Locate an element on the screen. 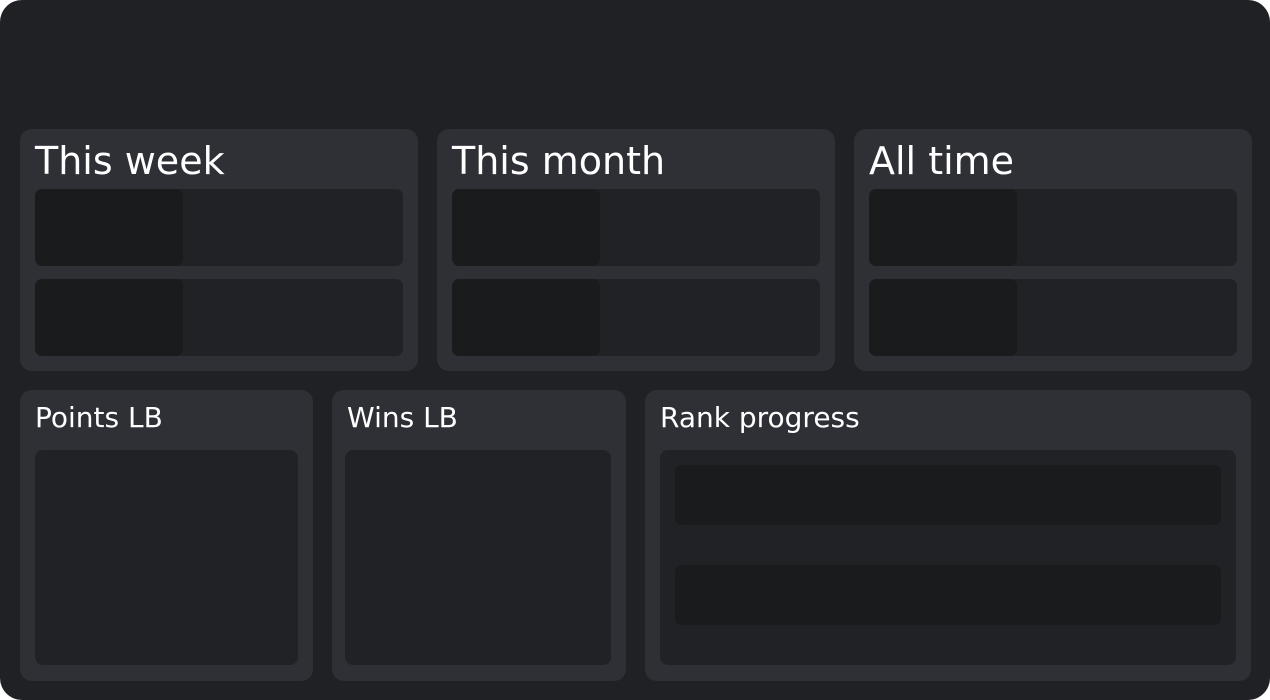 The image size is (1270, 700). period-card-all-time: All time is located at coordinates (1053, 250).